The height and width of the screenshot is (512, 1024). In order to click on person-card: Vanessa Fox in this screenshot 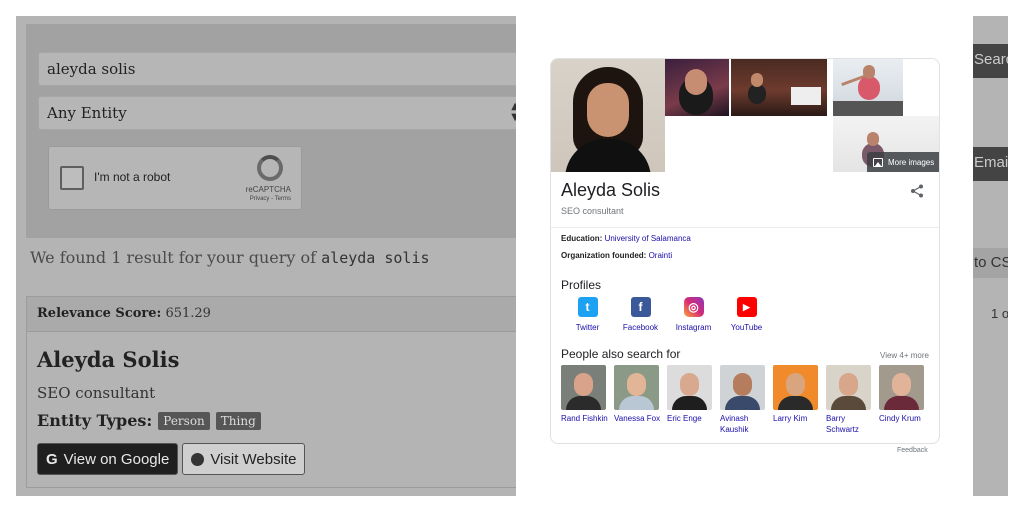, I will do `click(640, 400)`.